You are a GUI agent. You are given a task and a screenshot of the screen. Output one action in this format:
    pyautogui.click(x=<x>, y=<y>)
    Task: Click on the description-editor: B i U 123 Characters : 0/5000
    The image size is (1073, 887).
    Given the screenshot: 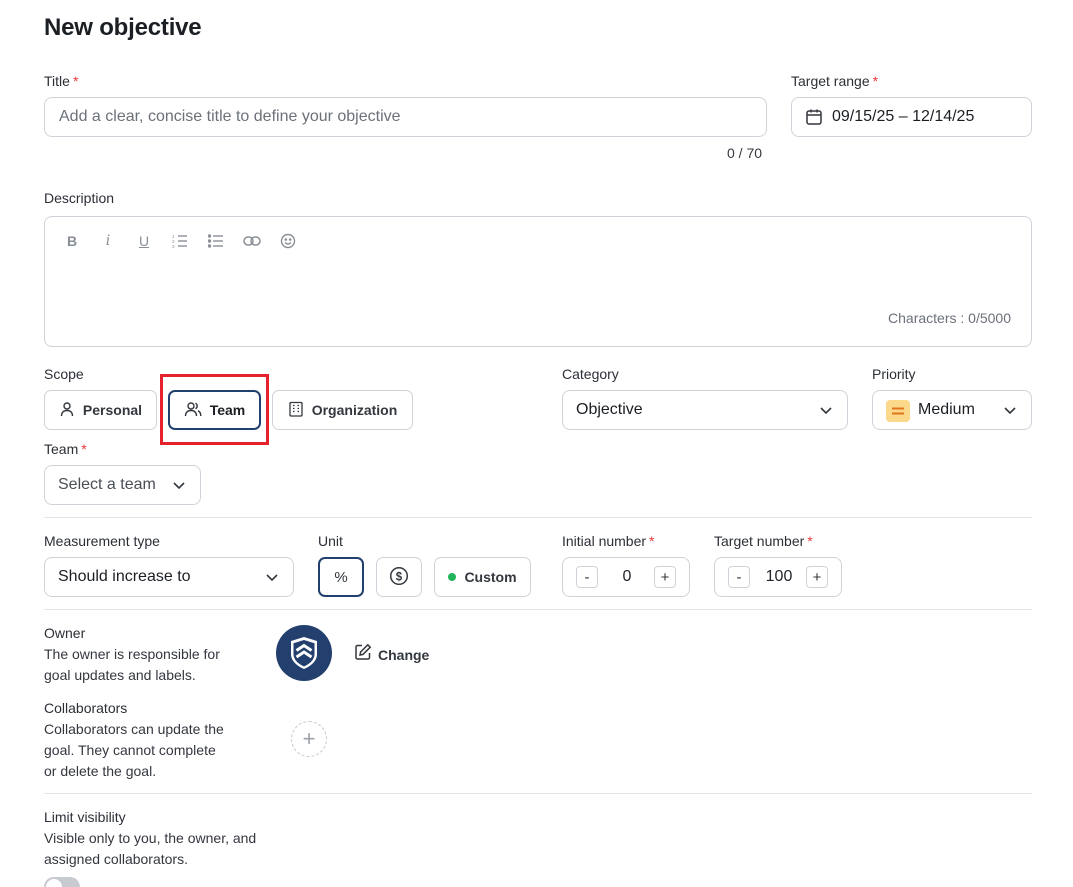 What is the action you would take?
    pyautogui.click(x=538, y=281)
    